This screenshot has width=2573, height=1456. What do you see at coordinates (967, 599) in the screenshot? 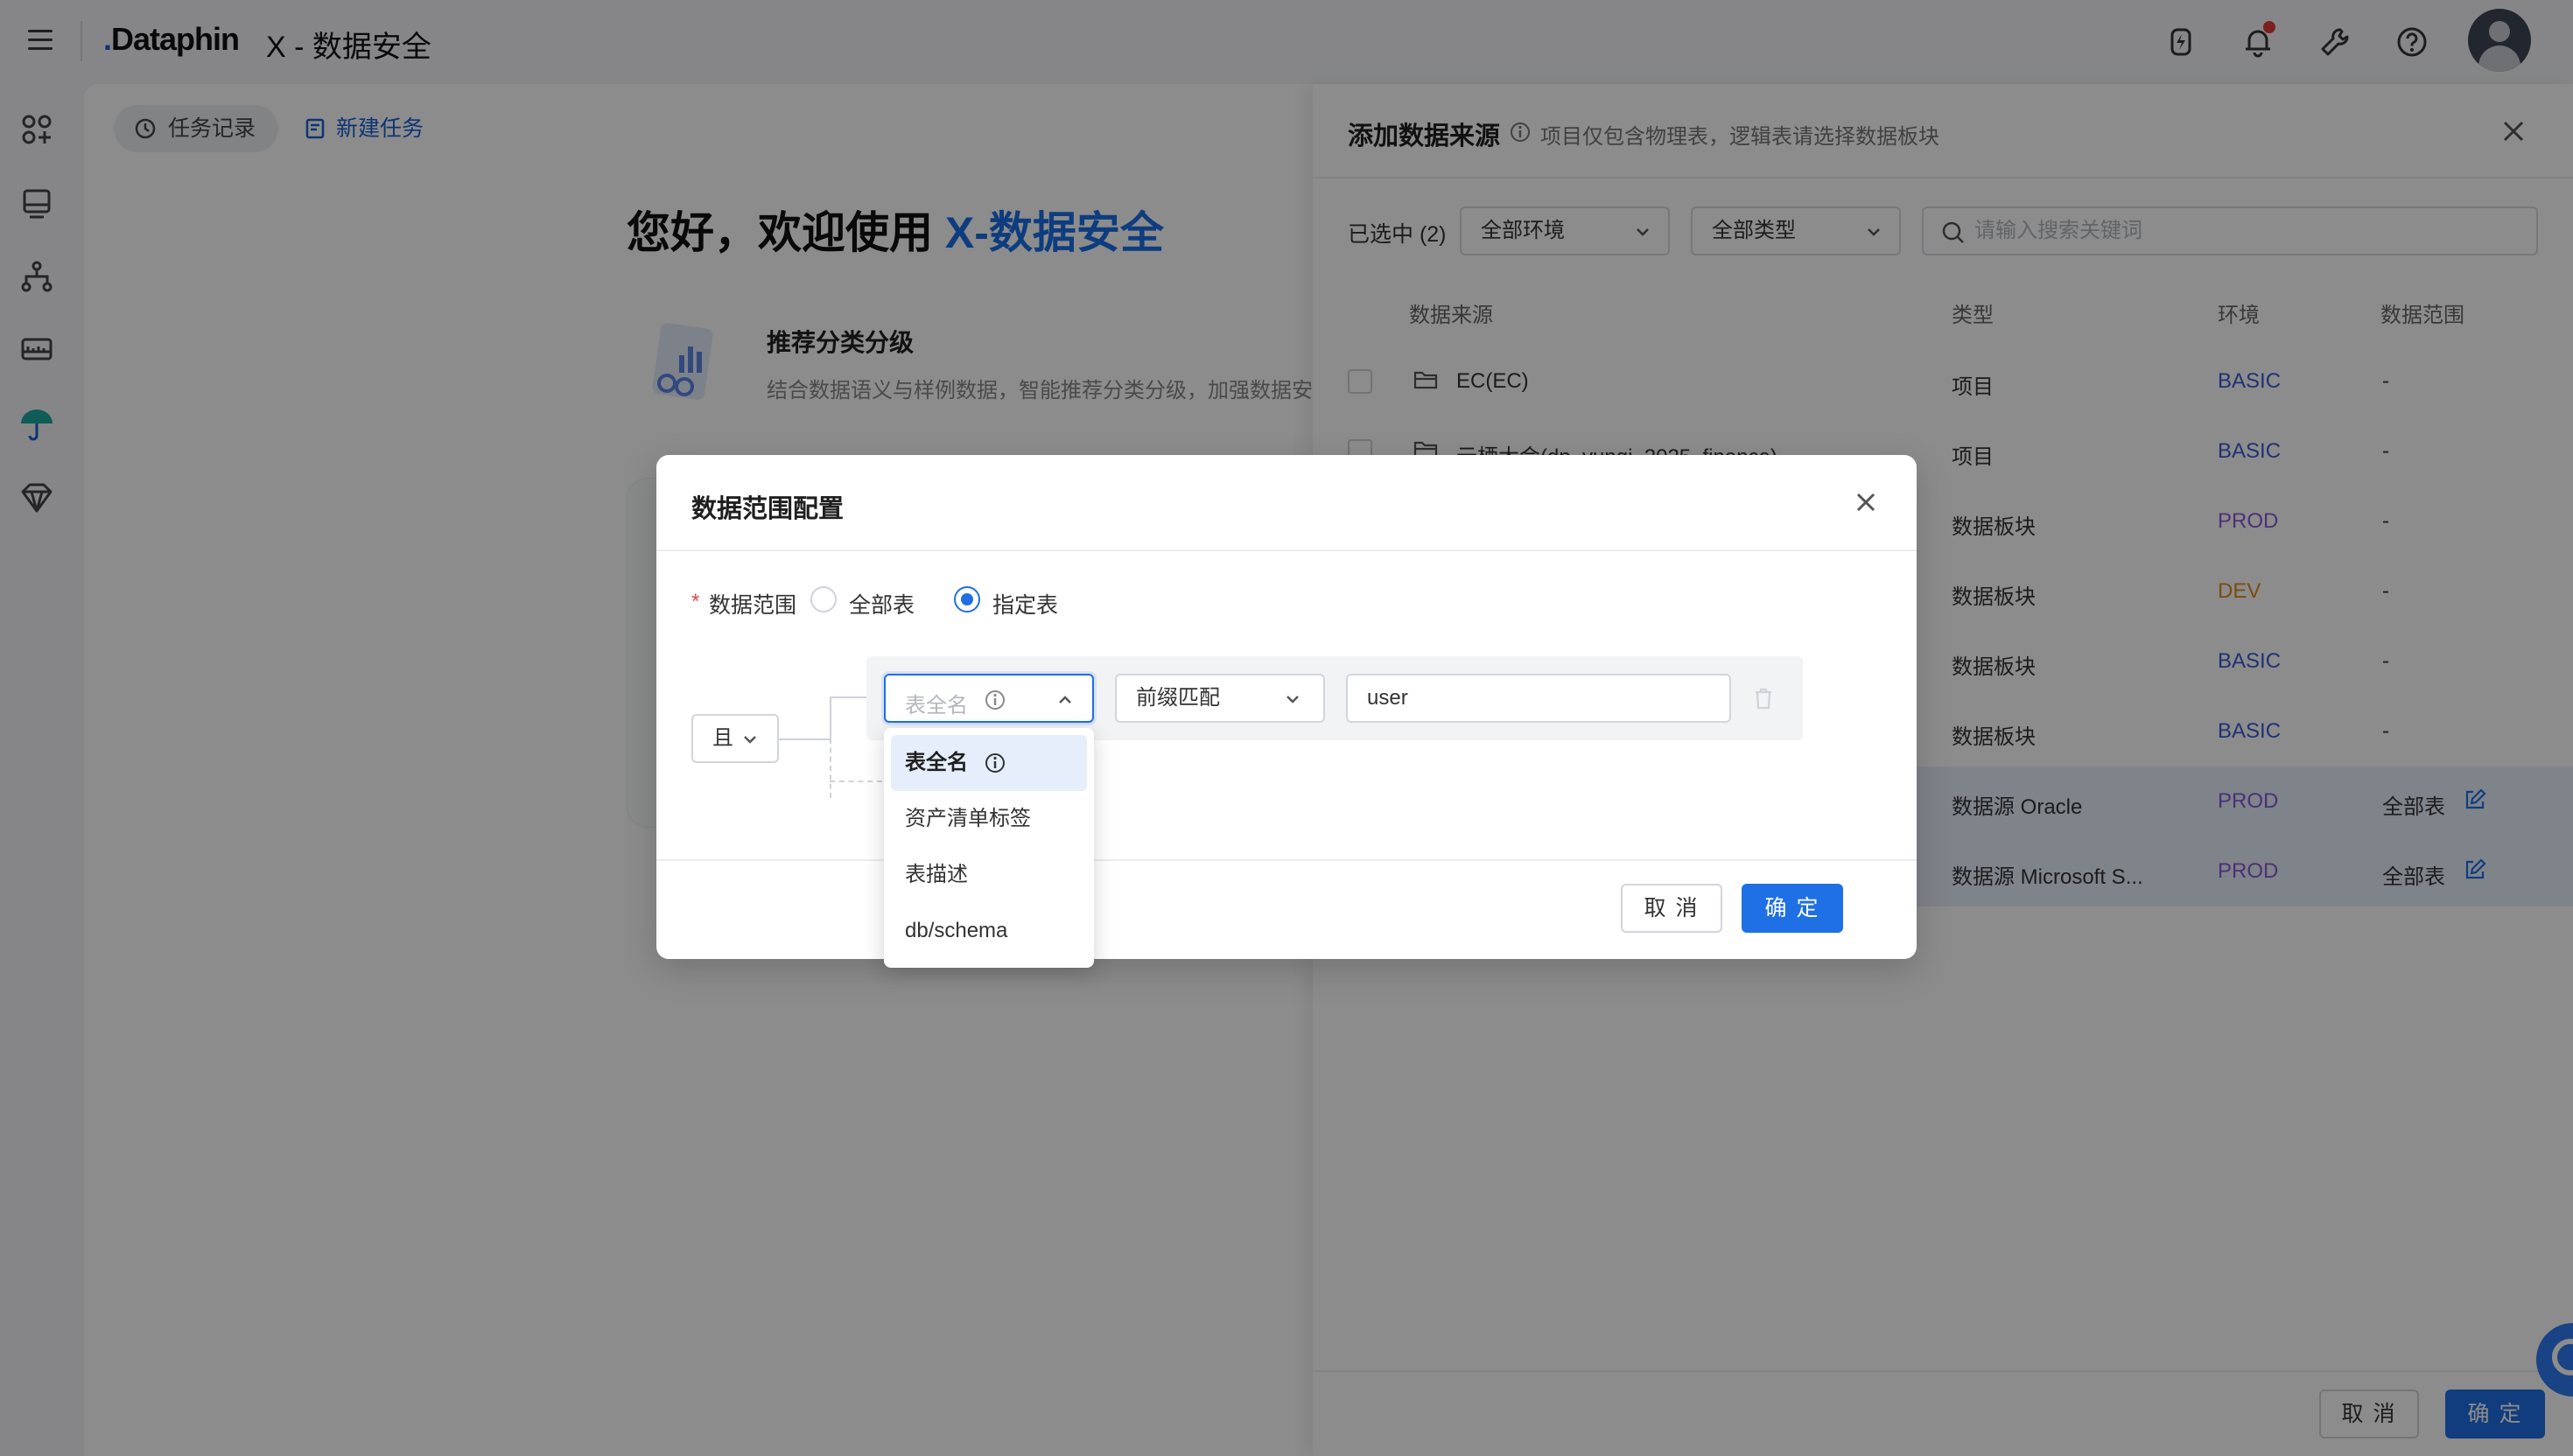
I see `radio-specified-tables` at bounding box center [967, 599].